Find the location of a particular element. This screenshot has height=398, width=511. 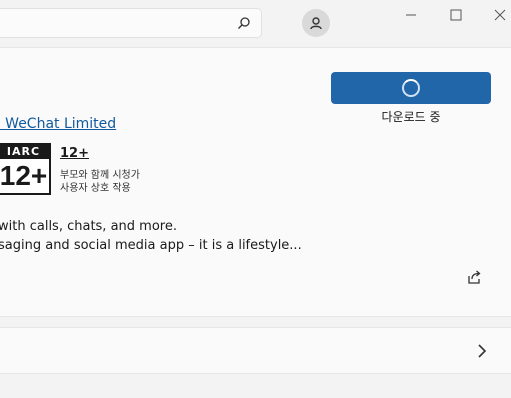

iarc-rating-icon: IARC 12+ is located at coordinates (25, 169).